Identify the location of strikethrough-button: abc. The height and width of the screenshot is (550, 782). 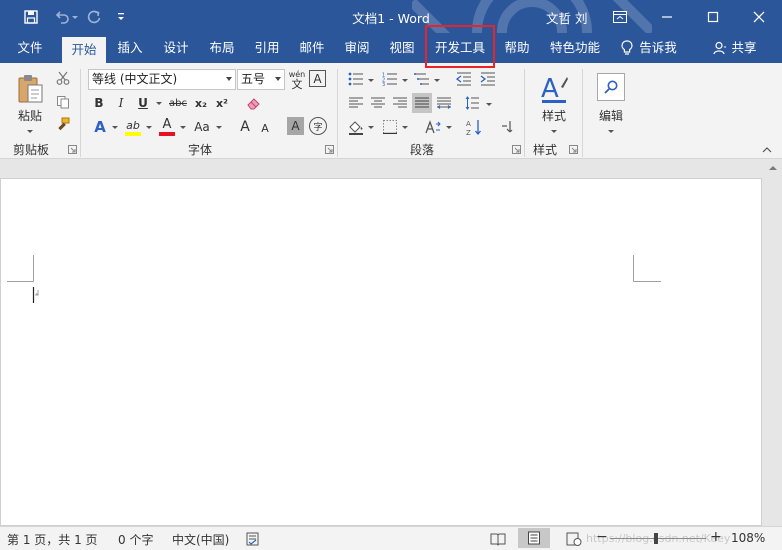
(178, 103).